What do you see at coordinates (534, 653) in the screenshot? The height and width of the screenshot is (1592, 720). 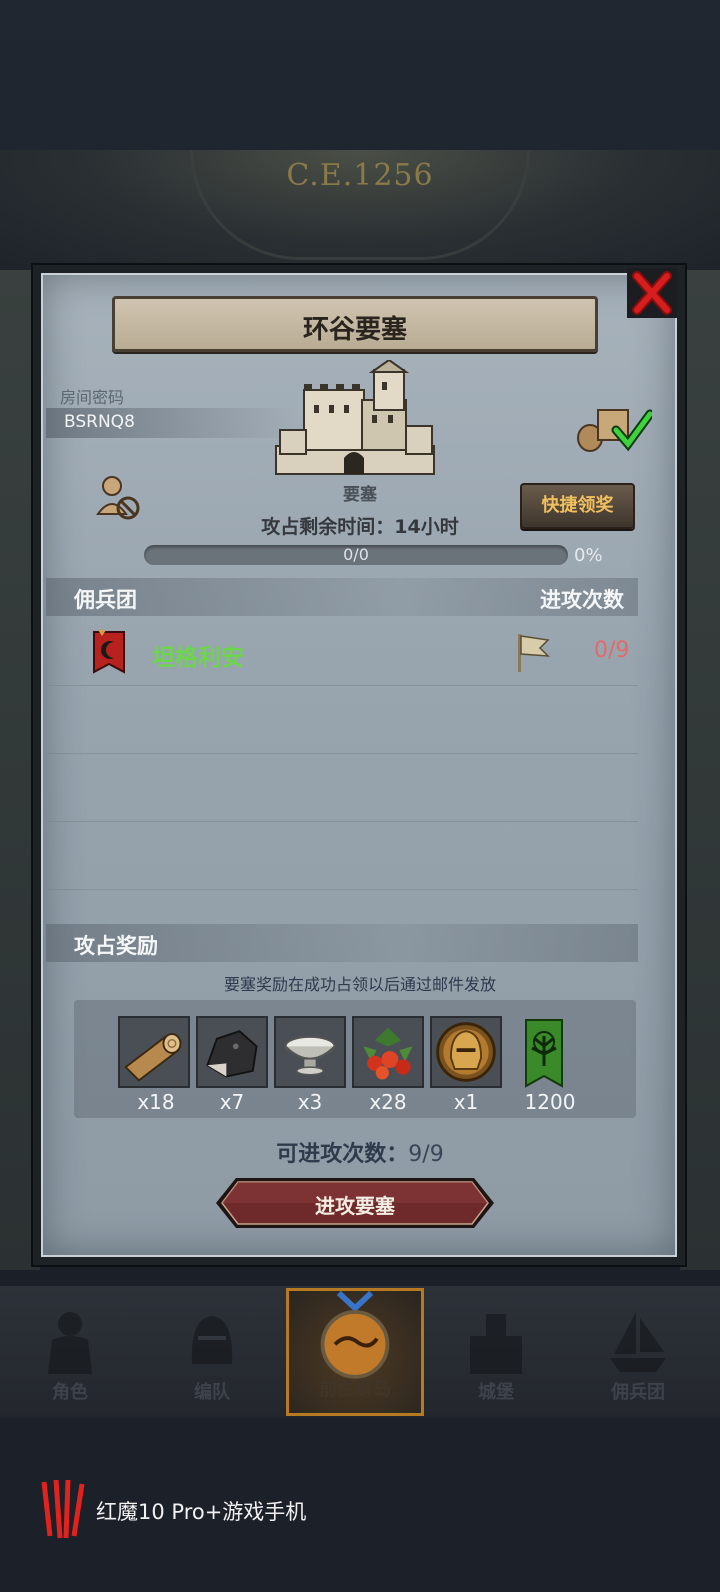 I see `flag-icon` at bounding box center [534, 653].